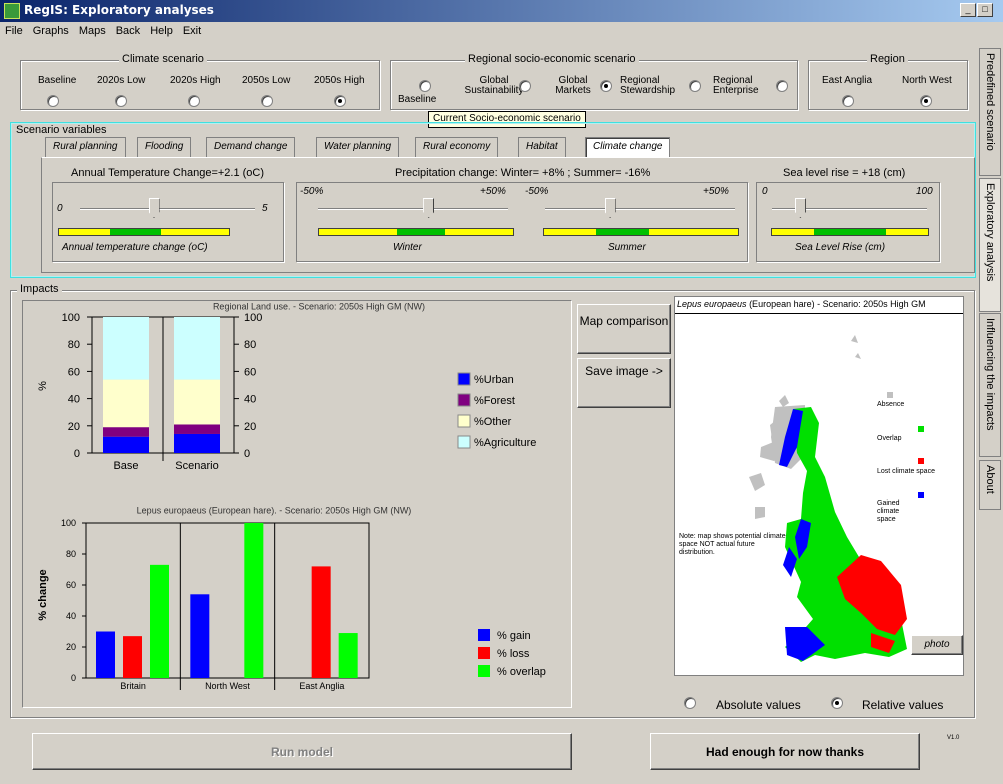 This screenshot has width=1003, height=784. Describe the element at coordinates (194, 101) in the screenshot. I see `climate-radio-2020s-high` at that location.